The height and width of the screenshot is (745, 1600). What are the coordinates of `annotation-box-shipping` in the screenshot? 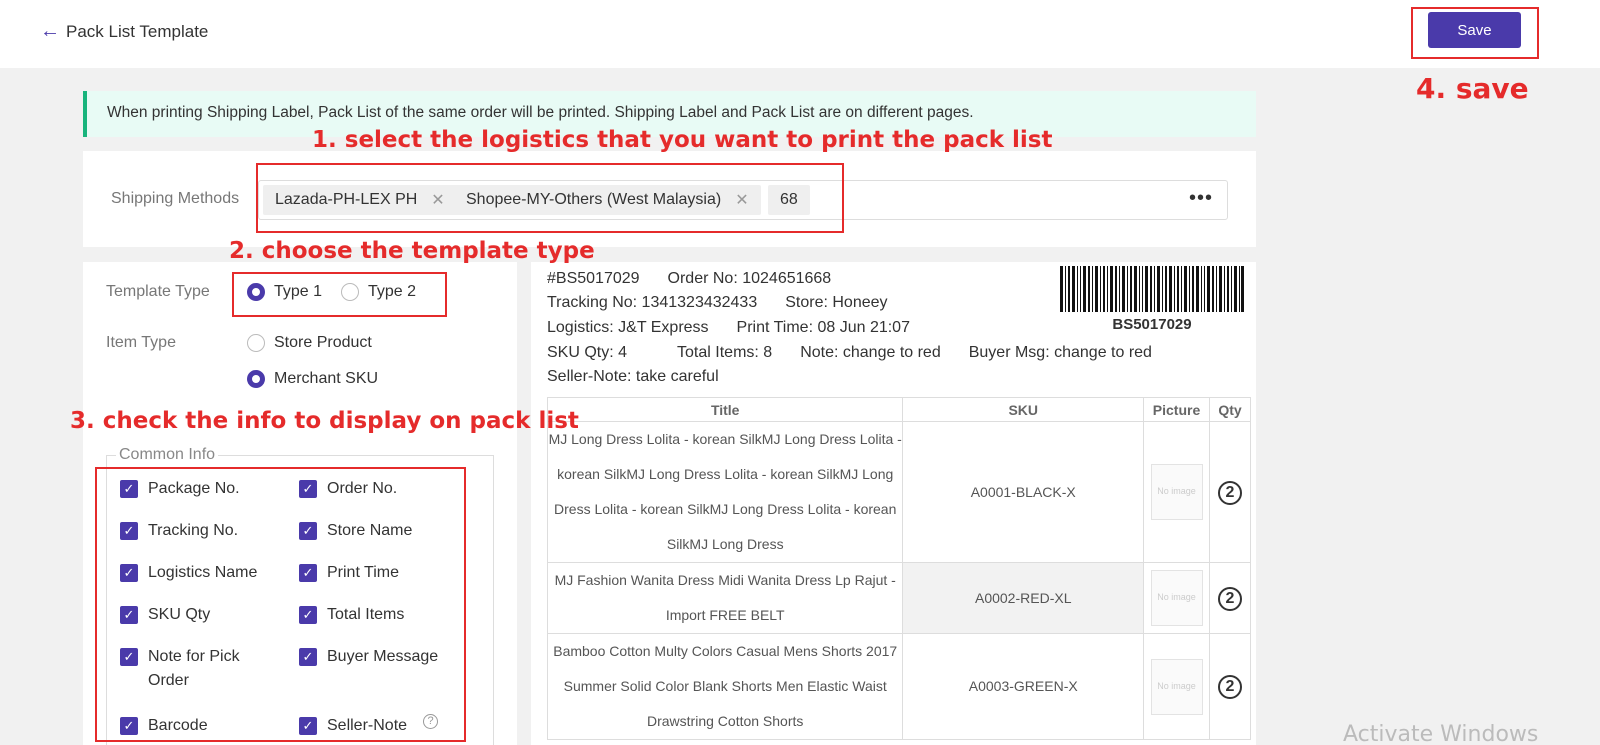 It's located at (550, 198).